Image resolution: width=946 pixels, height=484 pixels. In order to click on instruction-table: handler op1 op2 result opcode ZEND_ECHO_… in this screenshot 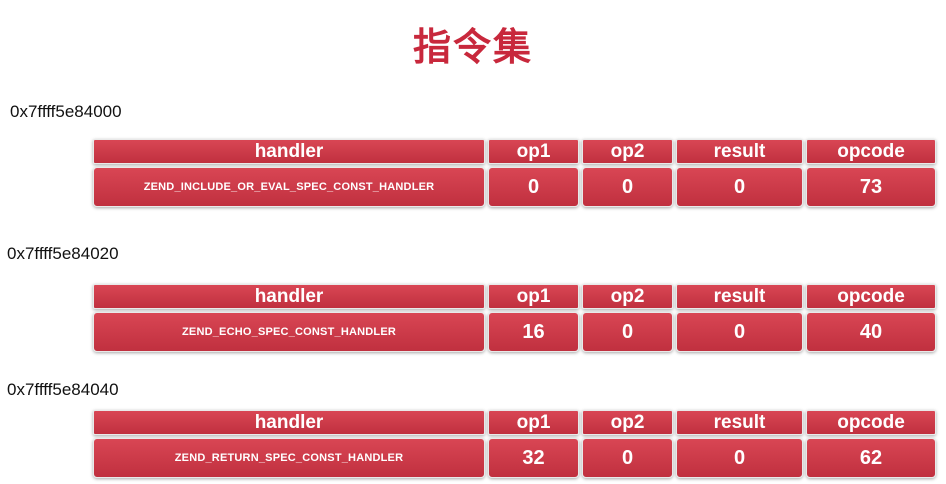, I will do `click(514, 318)`.